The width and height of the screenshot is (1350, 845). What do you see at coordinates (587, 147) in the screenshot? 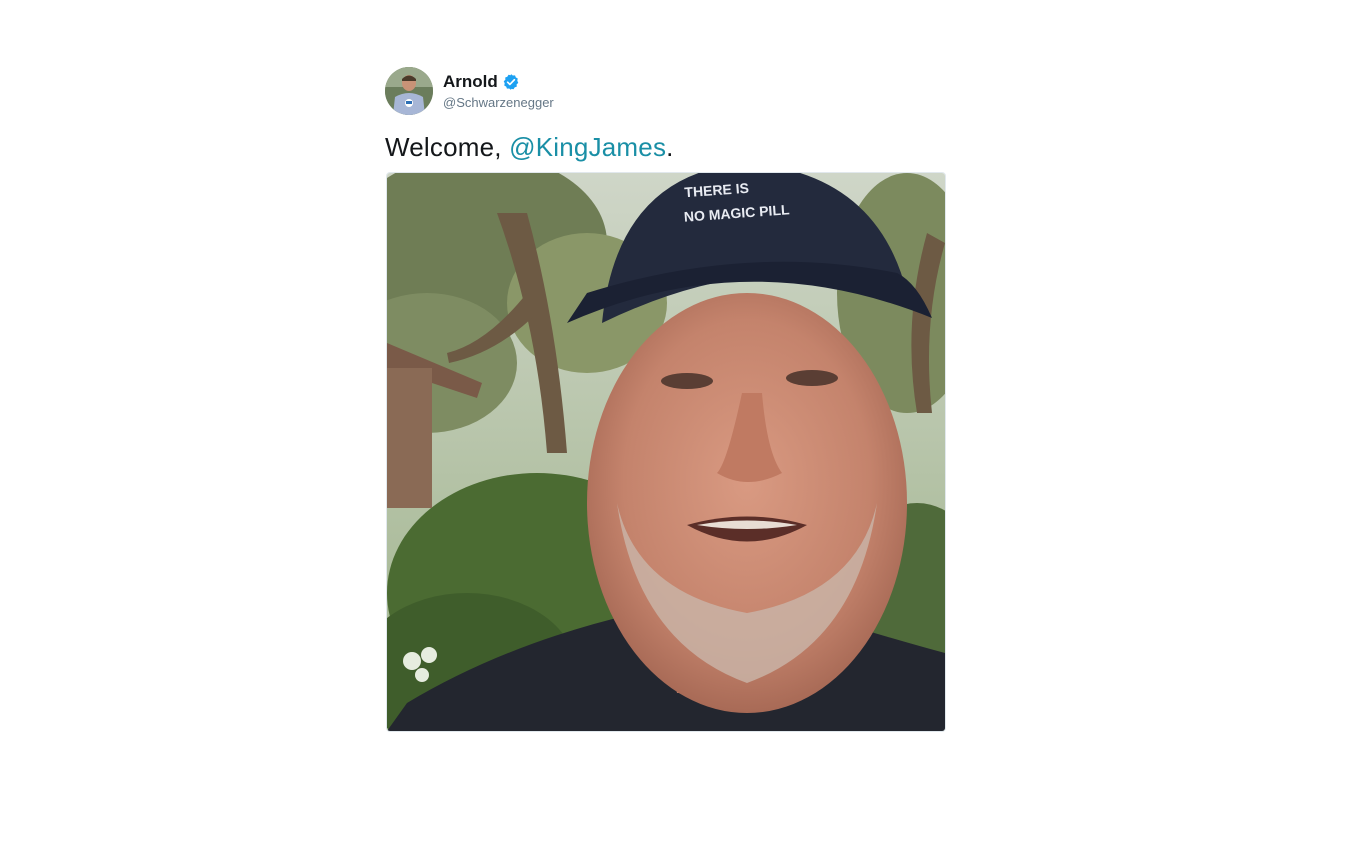
I see `mention-link: @KingJames` at bounding box center [587, 147].